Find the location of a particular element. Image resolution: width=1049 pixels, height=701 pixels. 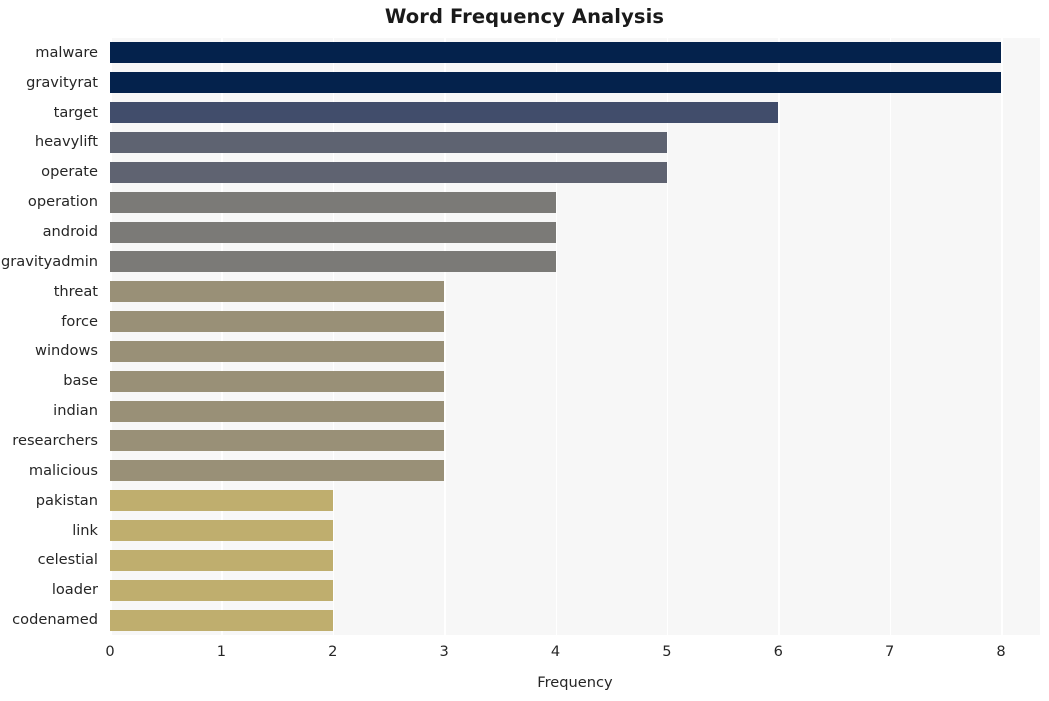

x-tick-label: 0 is located at coordinates (110, 651).